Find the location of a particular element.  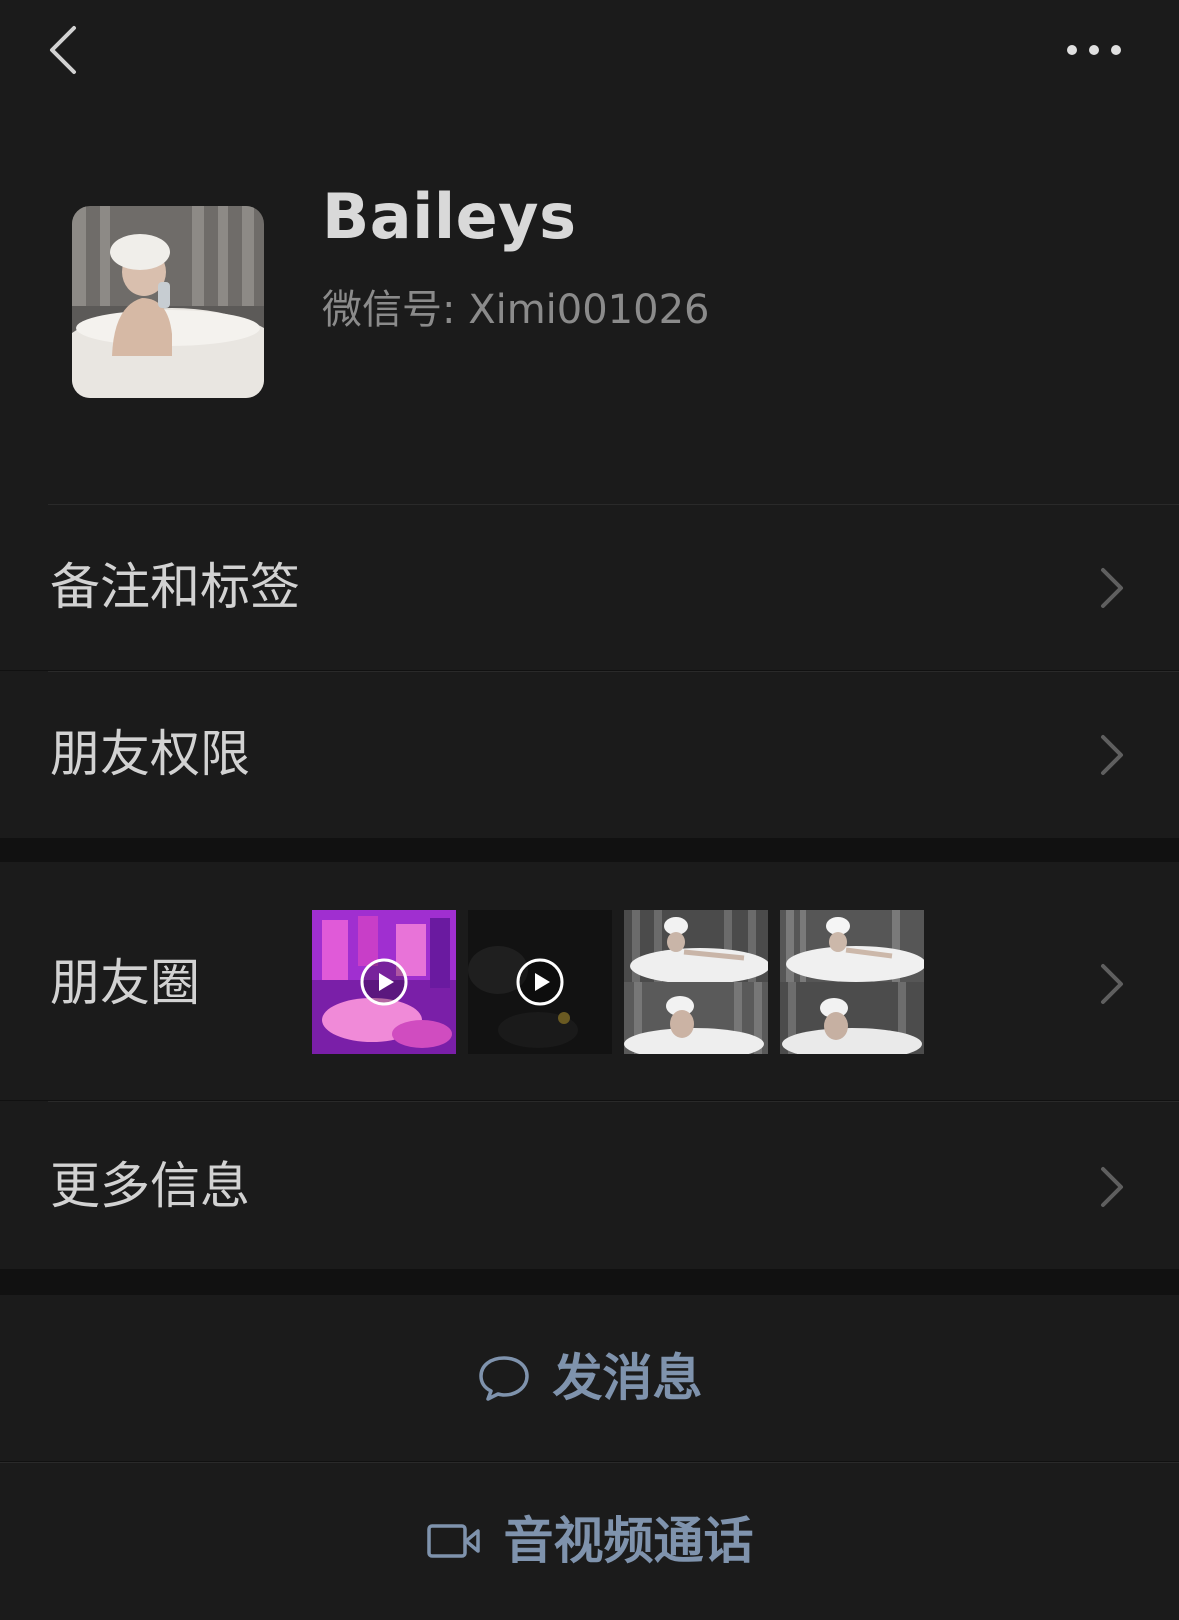

send-message-button: 发消息 is located at coordinates (589, 1378).